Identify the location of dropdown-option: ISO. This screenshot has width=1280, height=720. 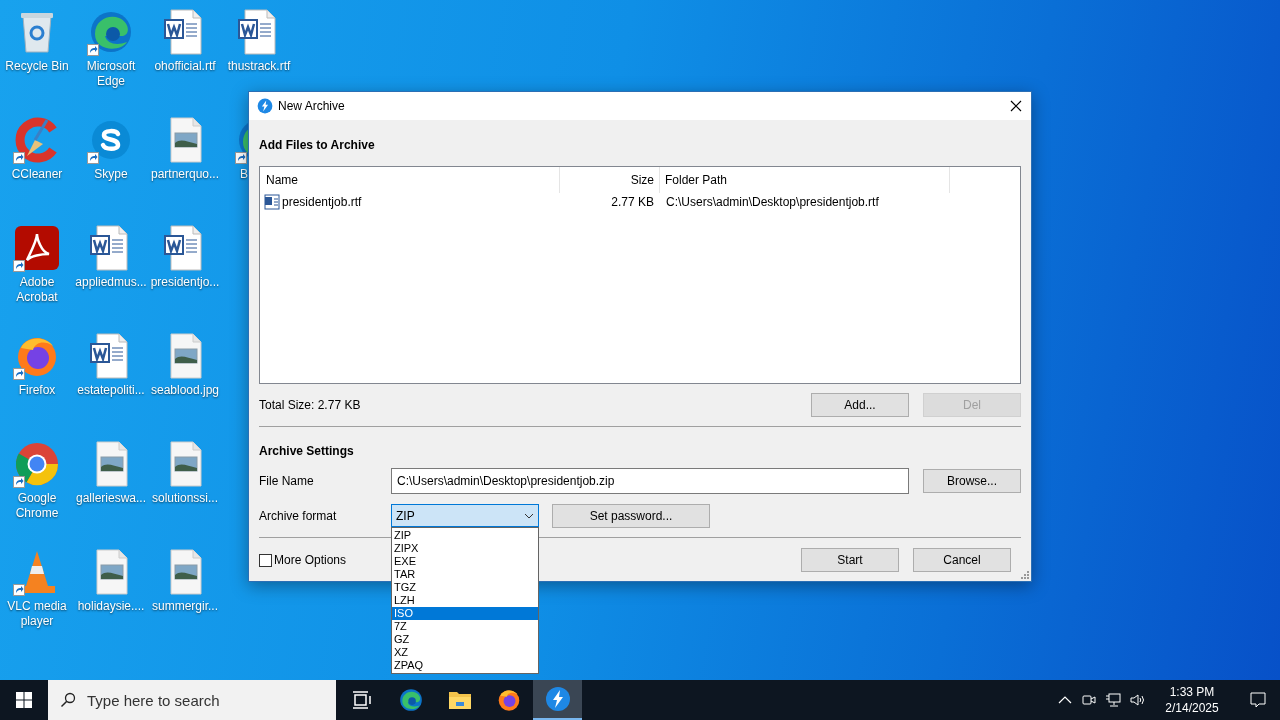
(465, 613).